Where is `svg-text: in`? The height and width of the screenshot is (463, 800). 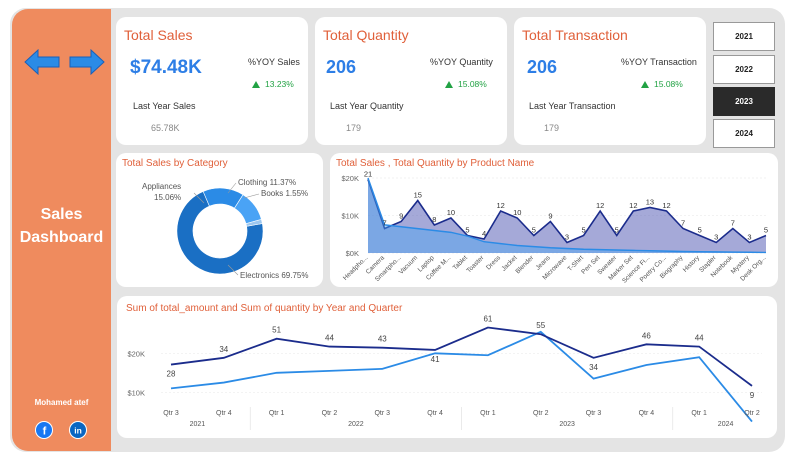
svg-text: in is located at coordinates (78, 431).